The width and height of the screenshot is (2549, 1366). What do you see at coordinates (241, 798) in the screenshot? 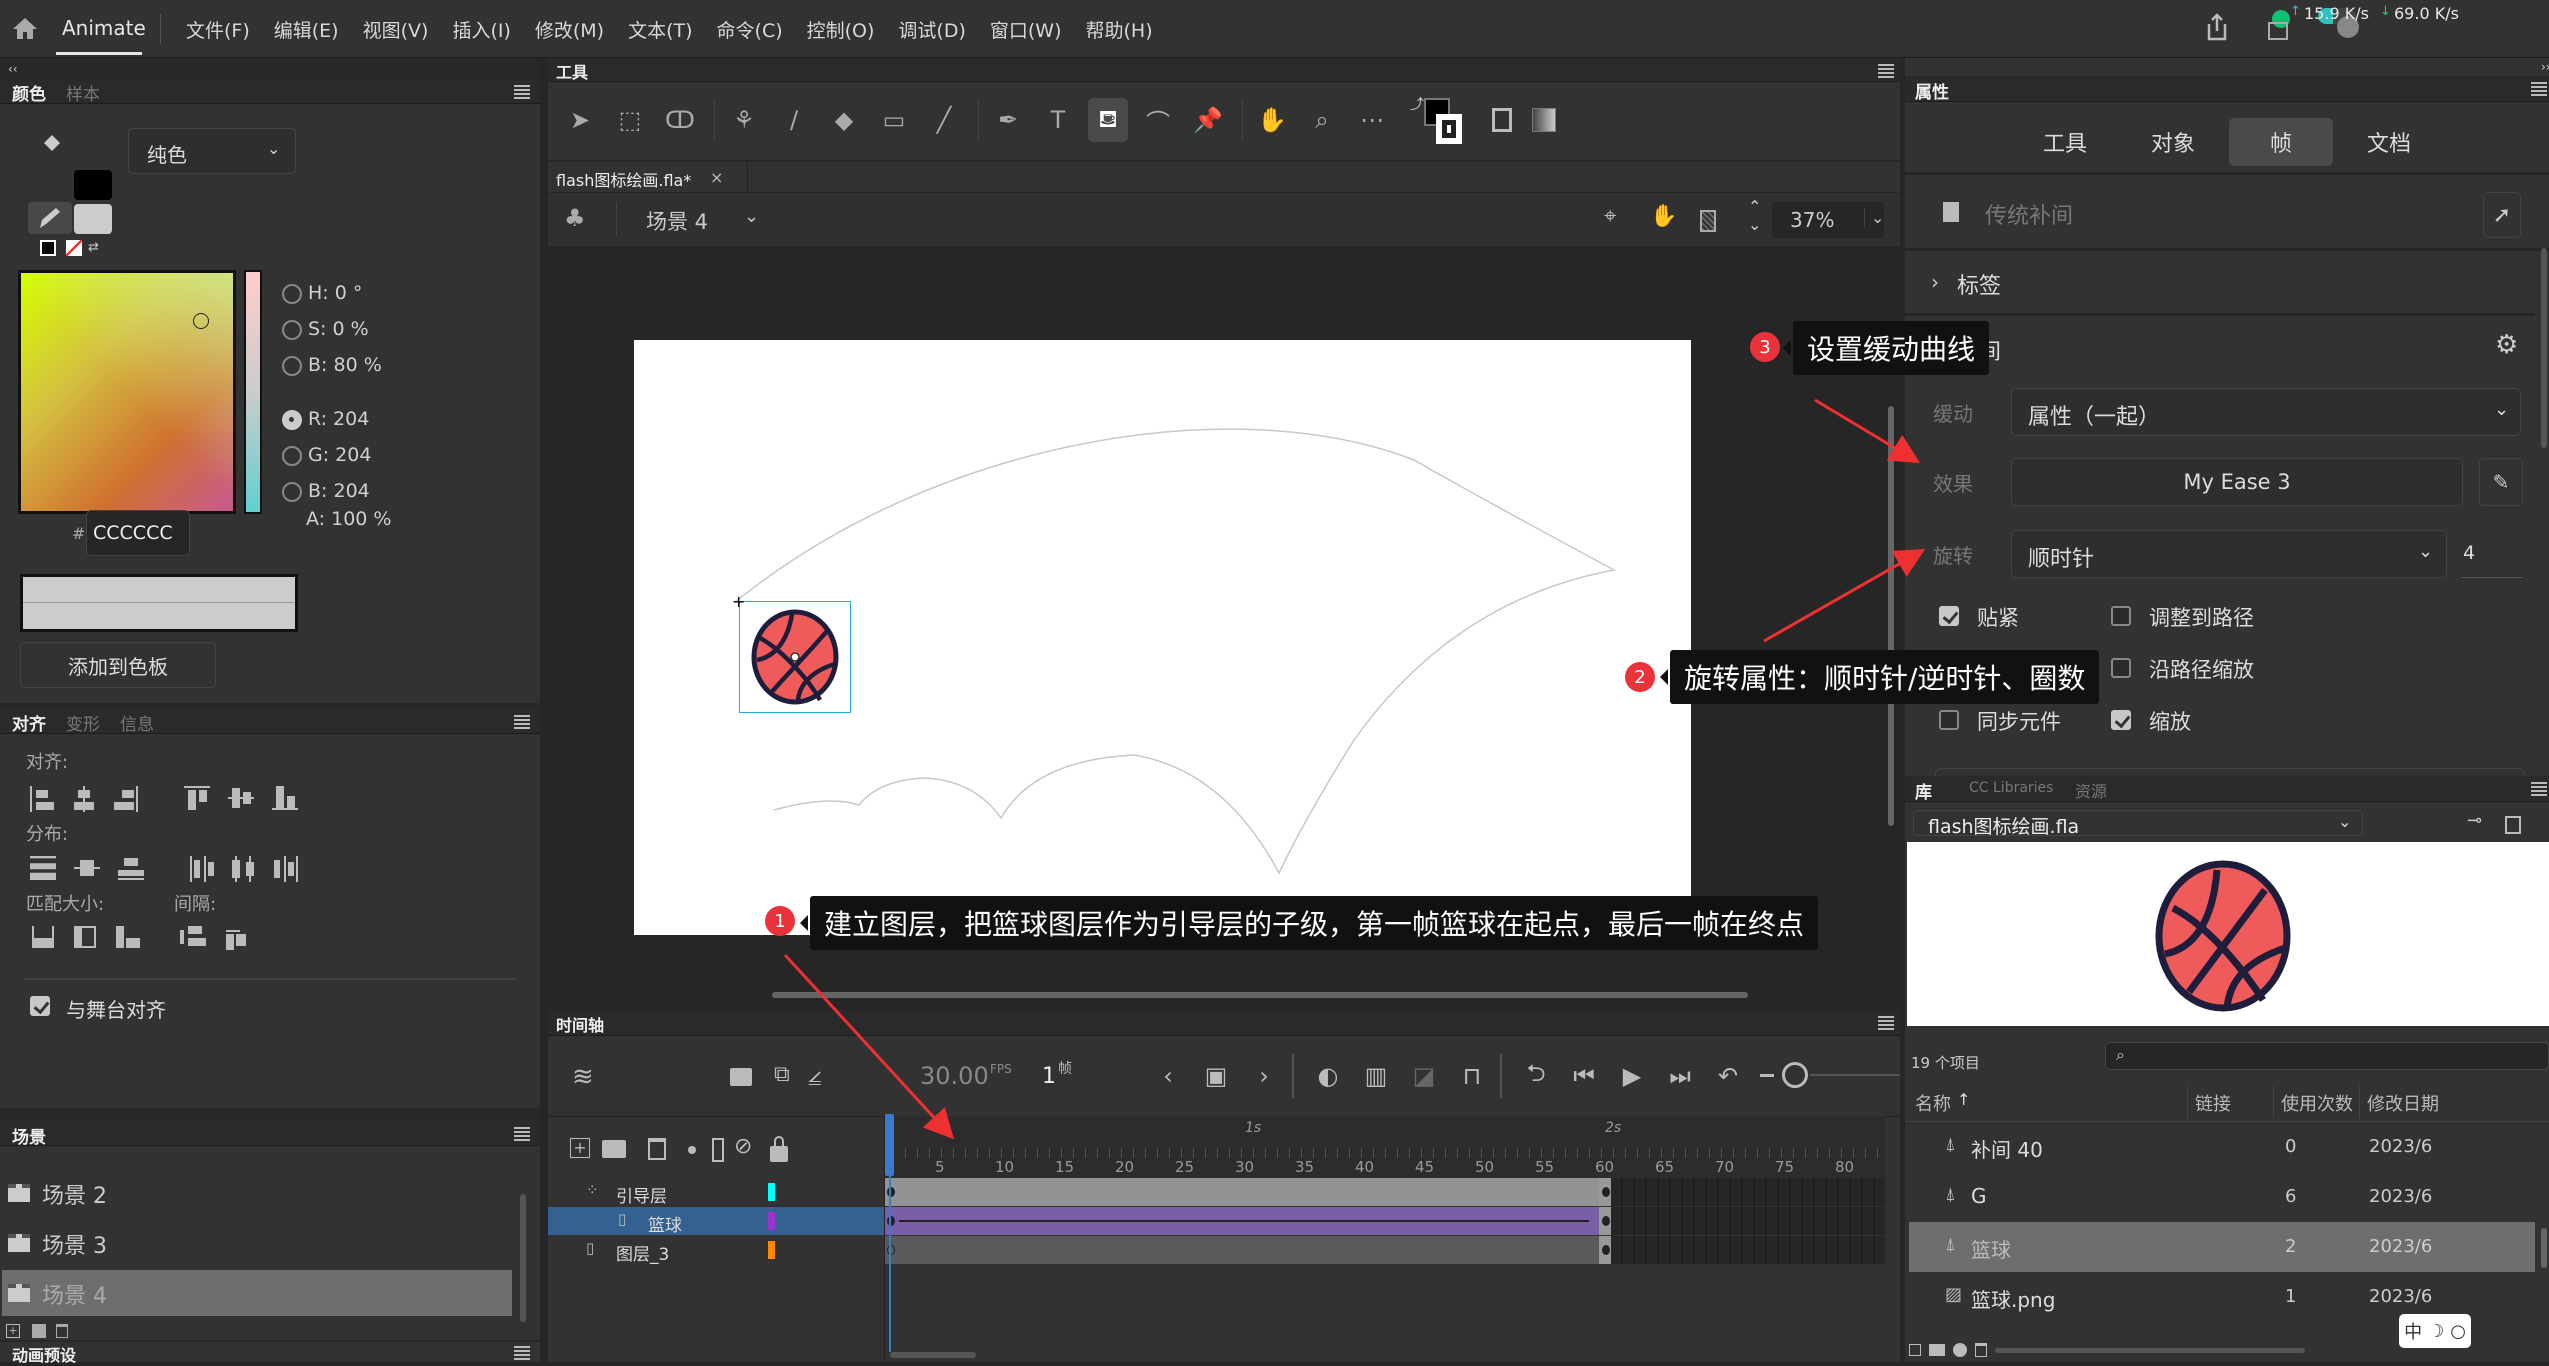
I see `align-vcenter-icon` at bounding box center [241, 798].